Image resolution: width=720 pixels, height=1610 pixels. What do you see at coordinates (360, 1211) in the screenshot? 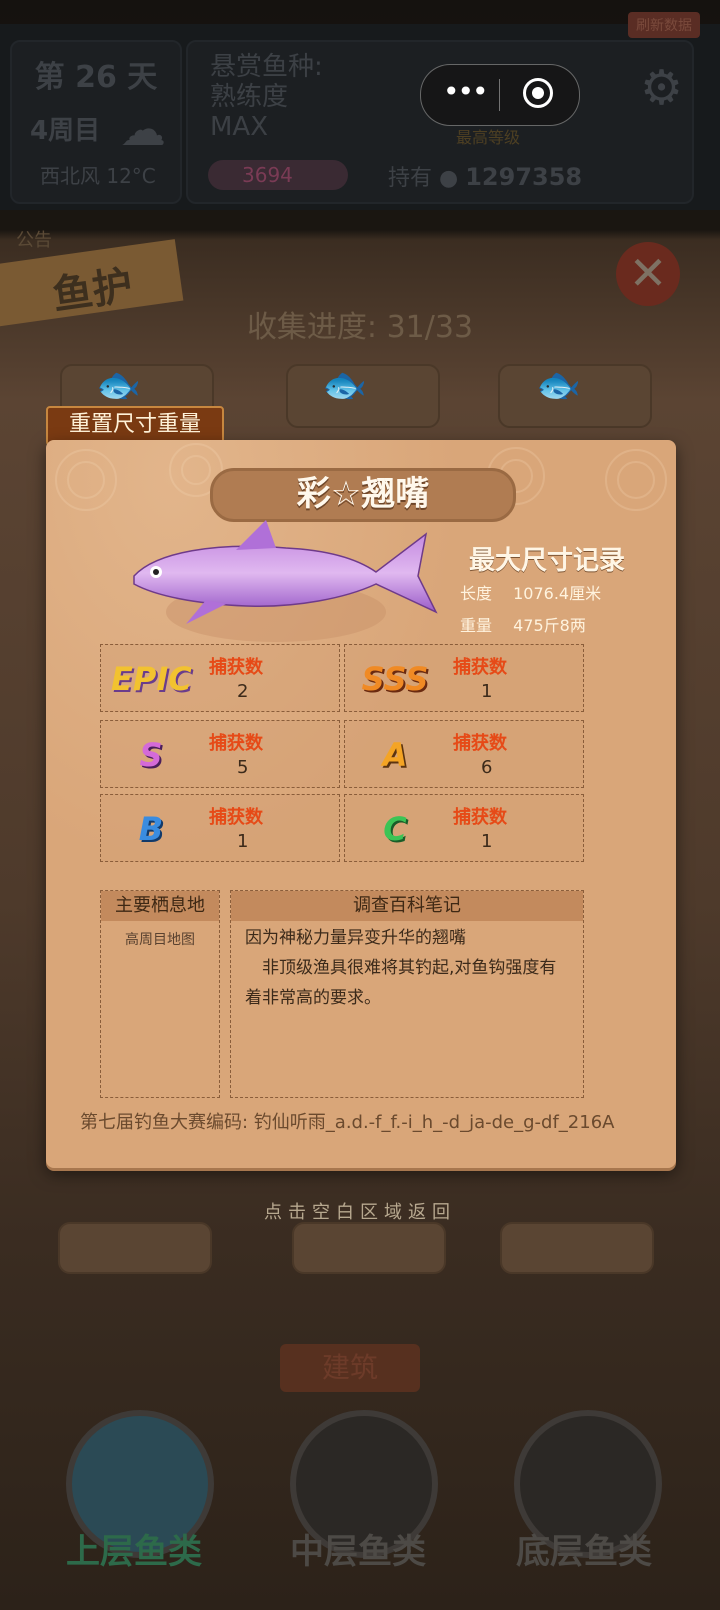
I see `tap-to-return-hint: 点击空白区域返回` at bounding box center [360, 1211].